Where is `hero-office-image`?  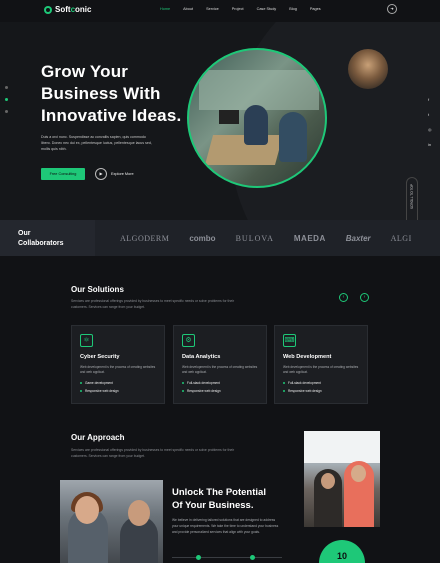 hero-office-image is located at coordinates (257, 118).